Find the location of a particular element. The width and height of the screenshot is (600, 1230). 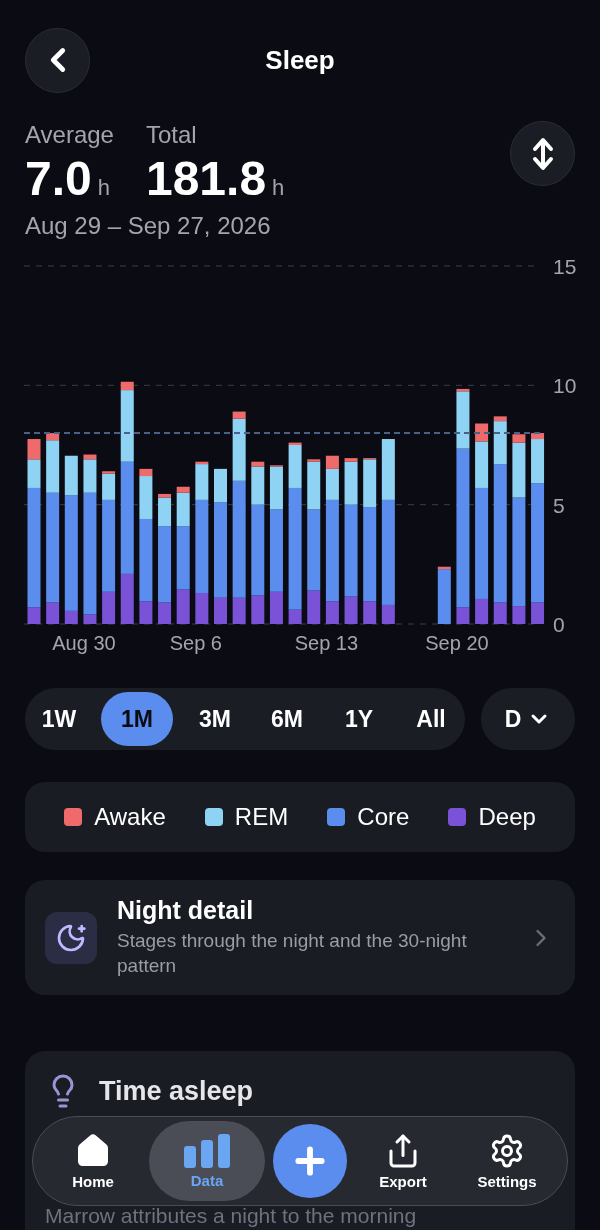

stat-label: Total is located at coordinates (171, 135).